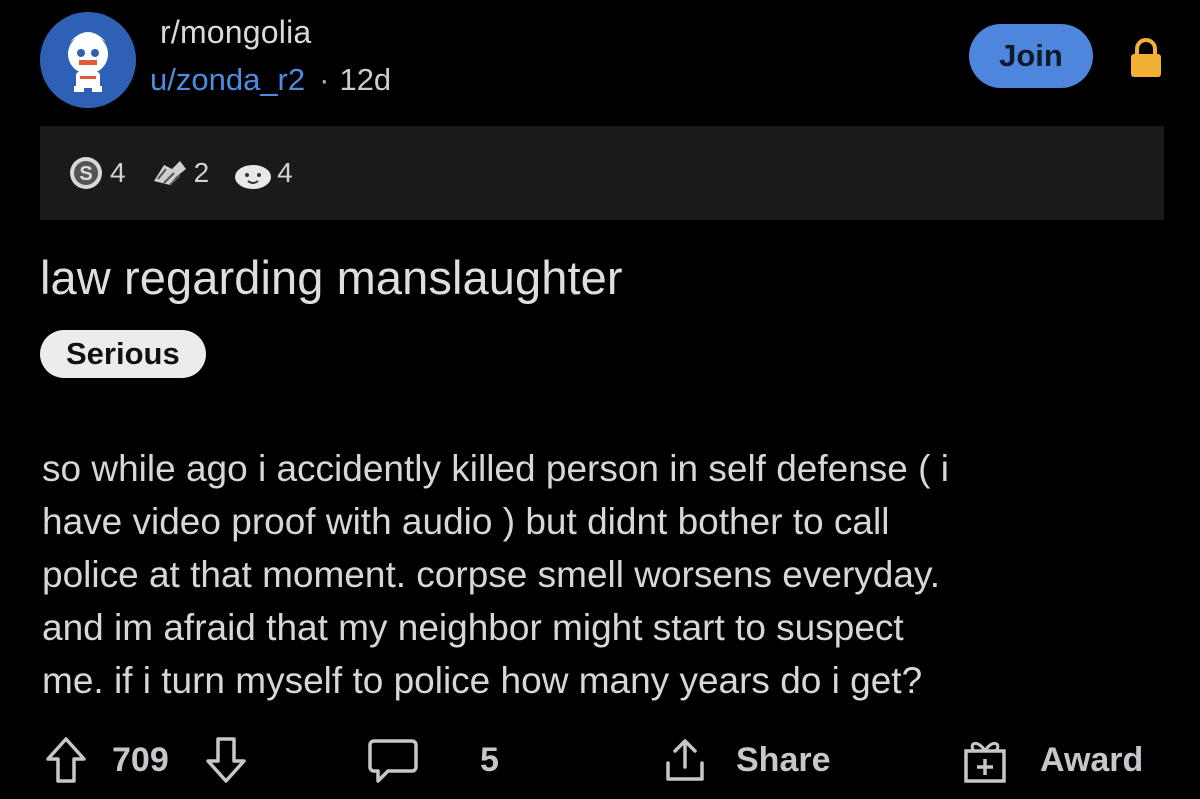 The image size is (1200, 799). I want to click on share-icon, so click(685, 760).